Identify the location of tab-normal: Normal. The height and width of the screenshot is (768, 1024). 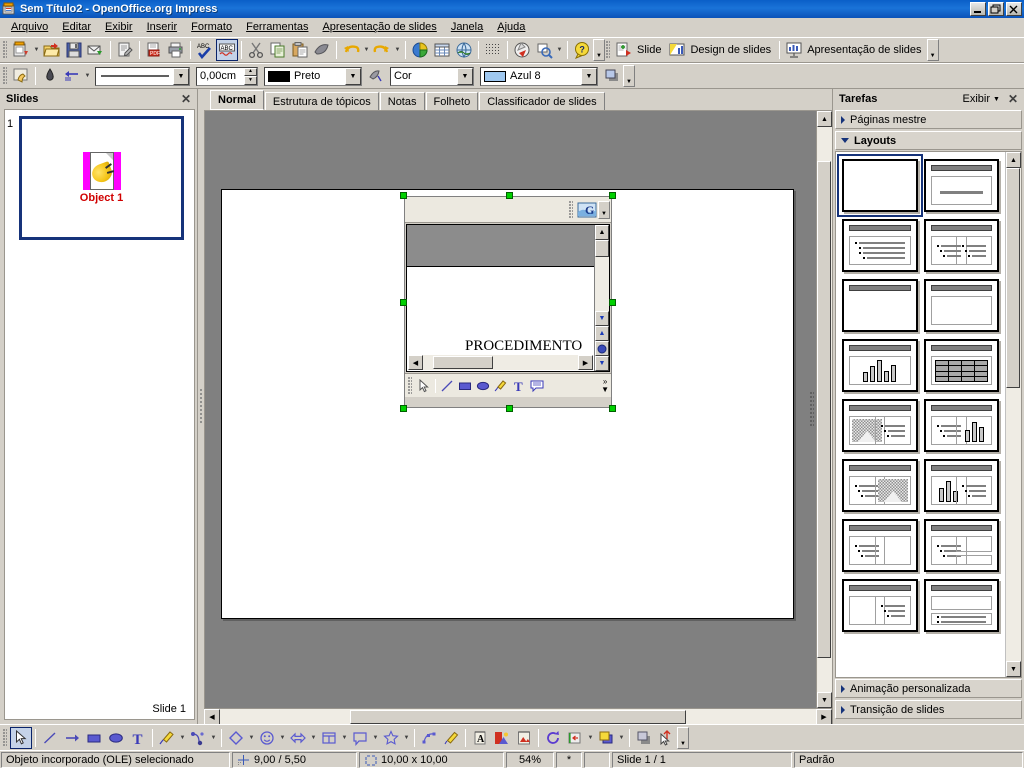
(237, 100).